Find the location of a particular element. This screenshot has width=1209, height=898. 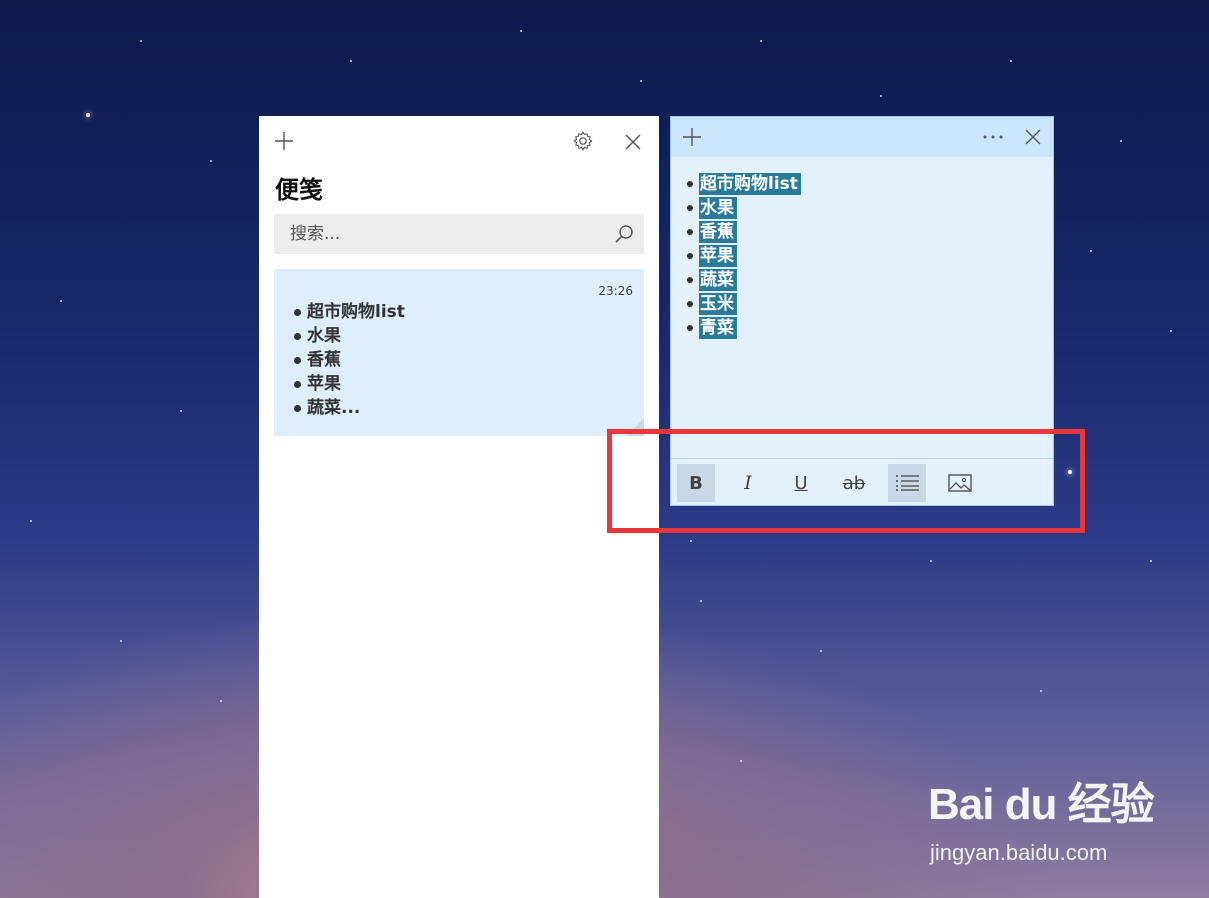

list-item: 蔬菜 is located at coordinates (744, 280).